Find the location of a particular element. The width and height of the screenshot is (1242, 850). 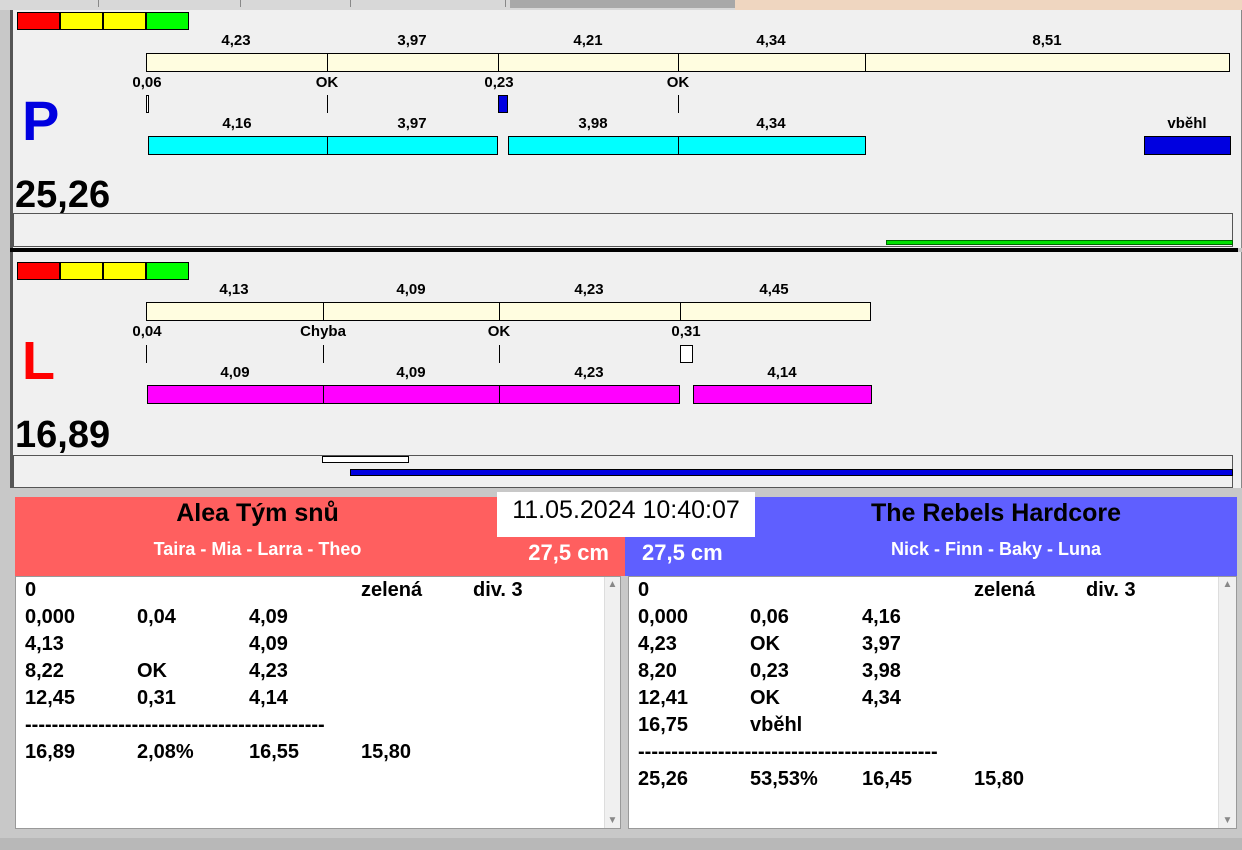

result-cell: 0,23 is located at coordinates (769, 671).